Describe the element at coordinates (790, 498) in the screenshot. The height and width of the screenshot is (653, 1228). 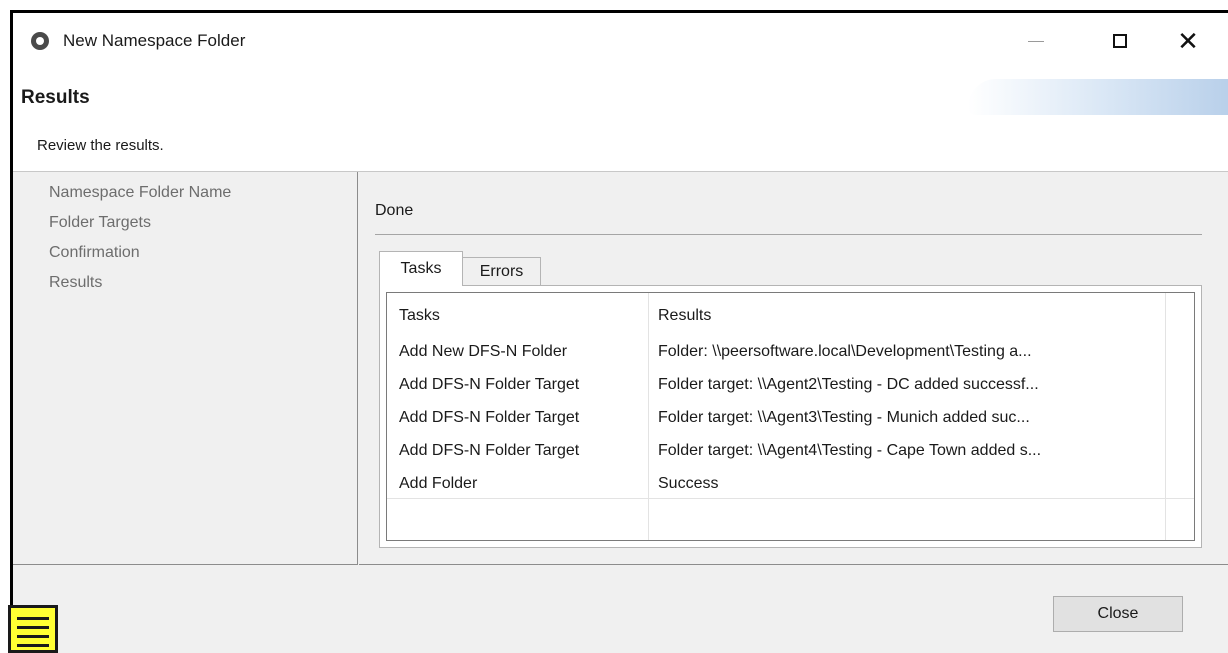
I see `row-divider` at that location.